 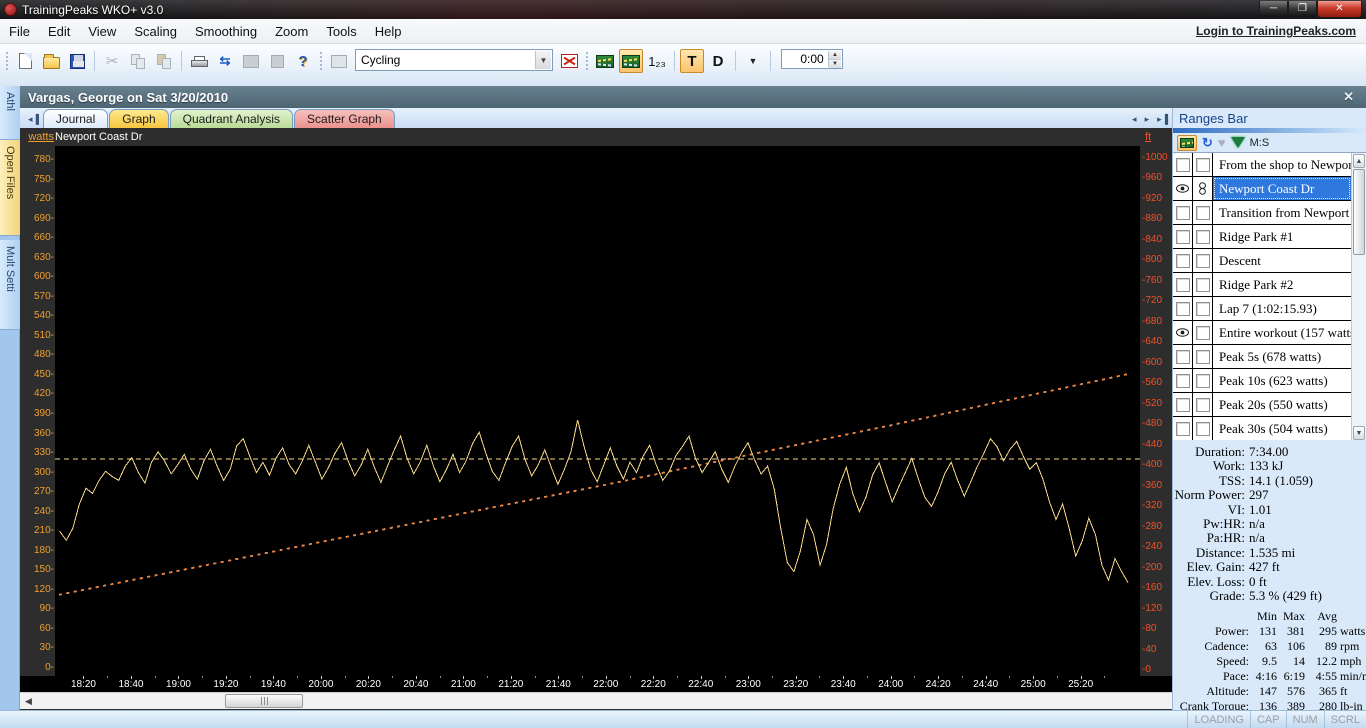 I want to click on range-row: Ridge Park #1, so click(x=1262, y=237).